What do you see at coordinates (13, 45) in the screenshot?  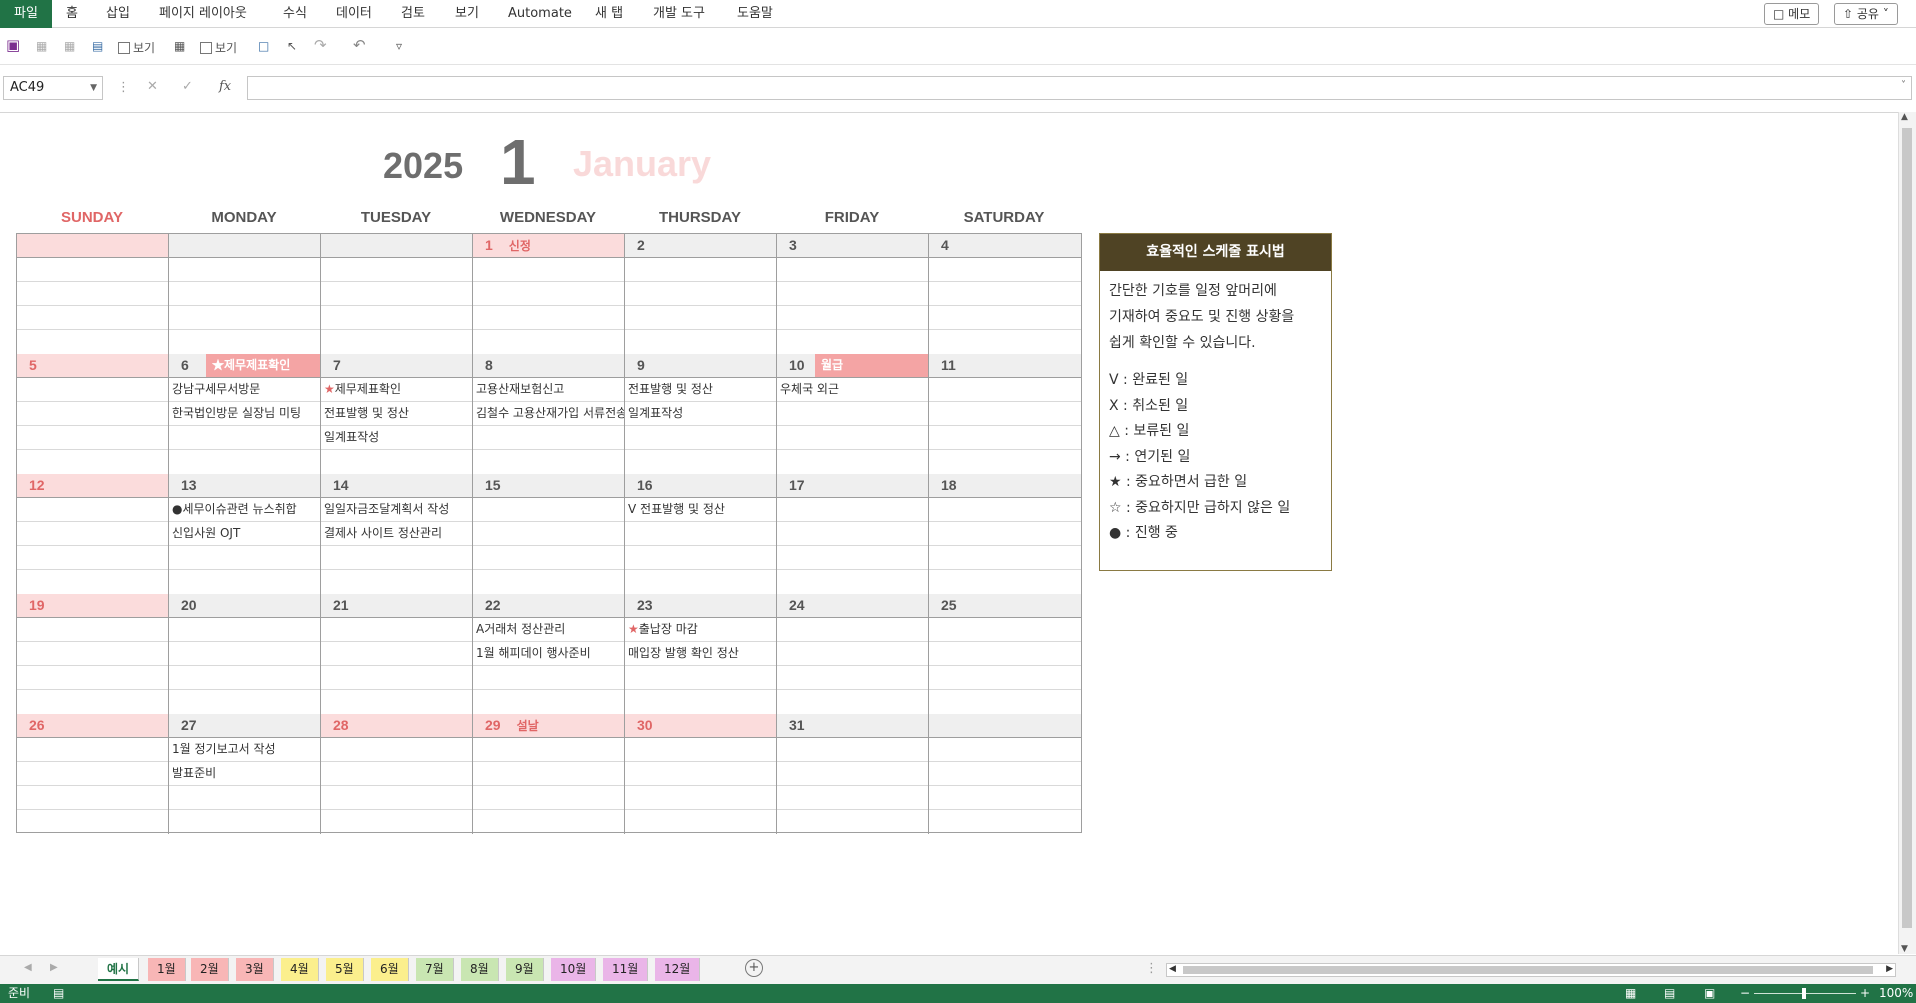 I see `save-icon: ▣` at bounding box center [13, 45].